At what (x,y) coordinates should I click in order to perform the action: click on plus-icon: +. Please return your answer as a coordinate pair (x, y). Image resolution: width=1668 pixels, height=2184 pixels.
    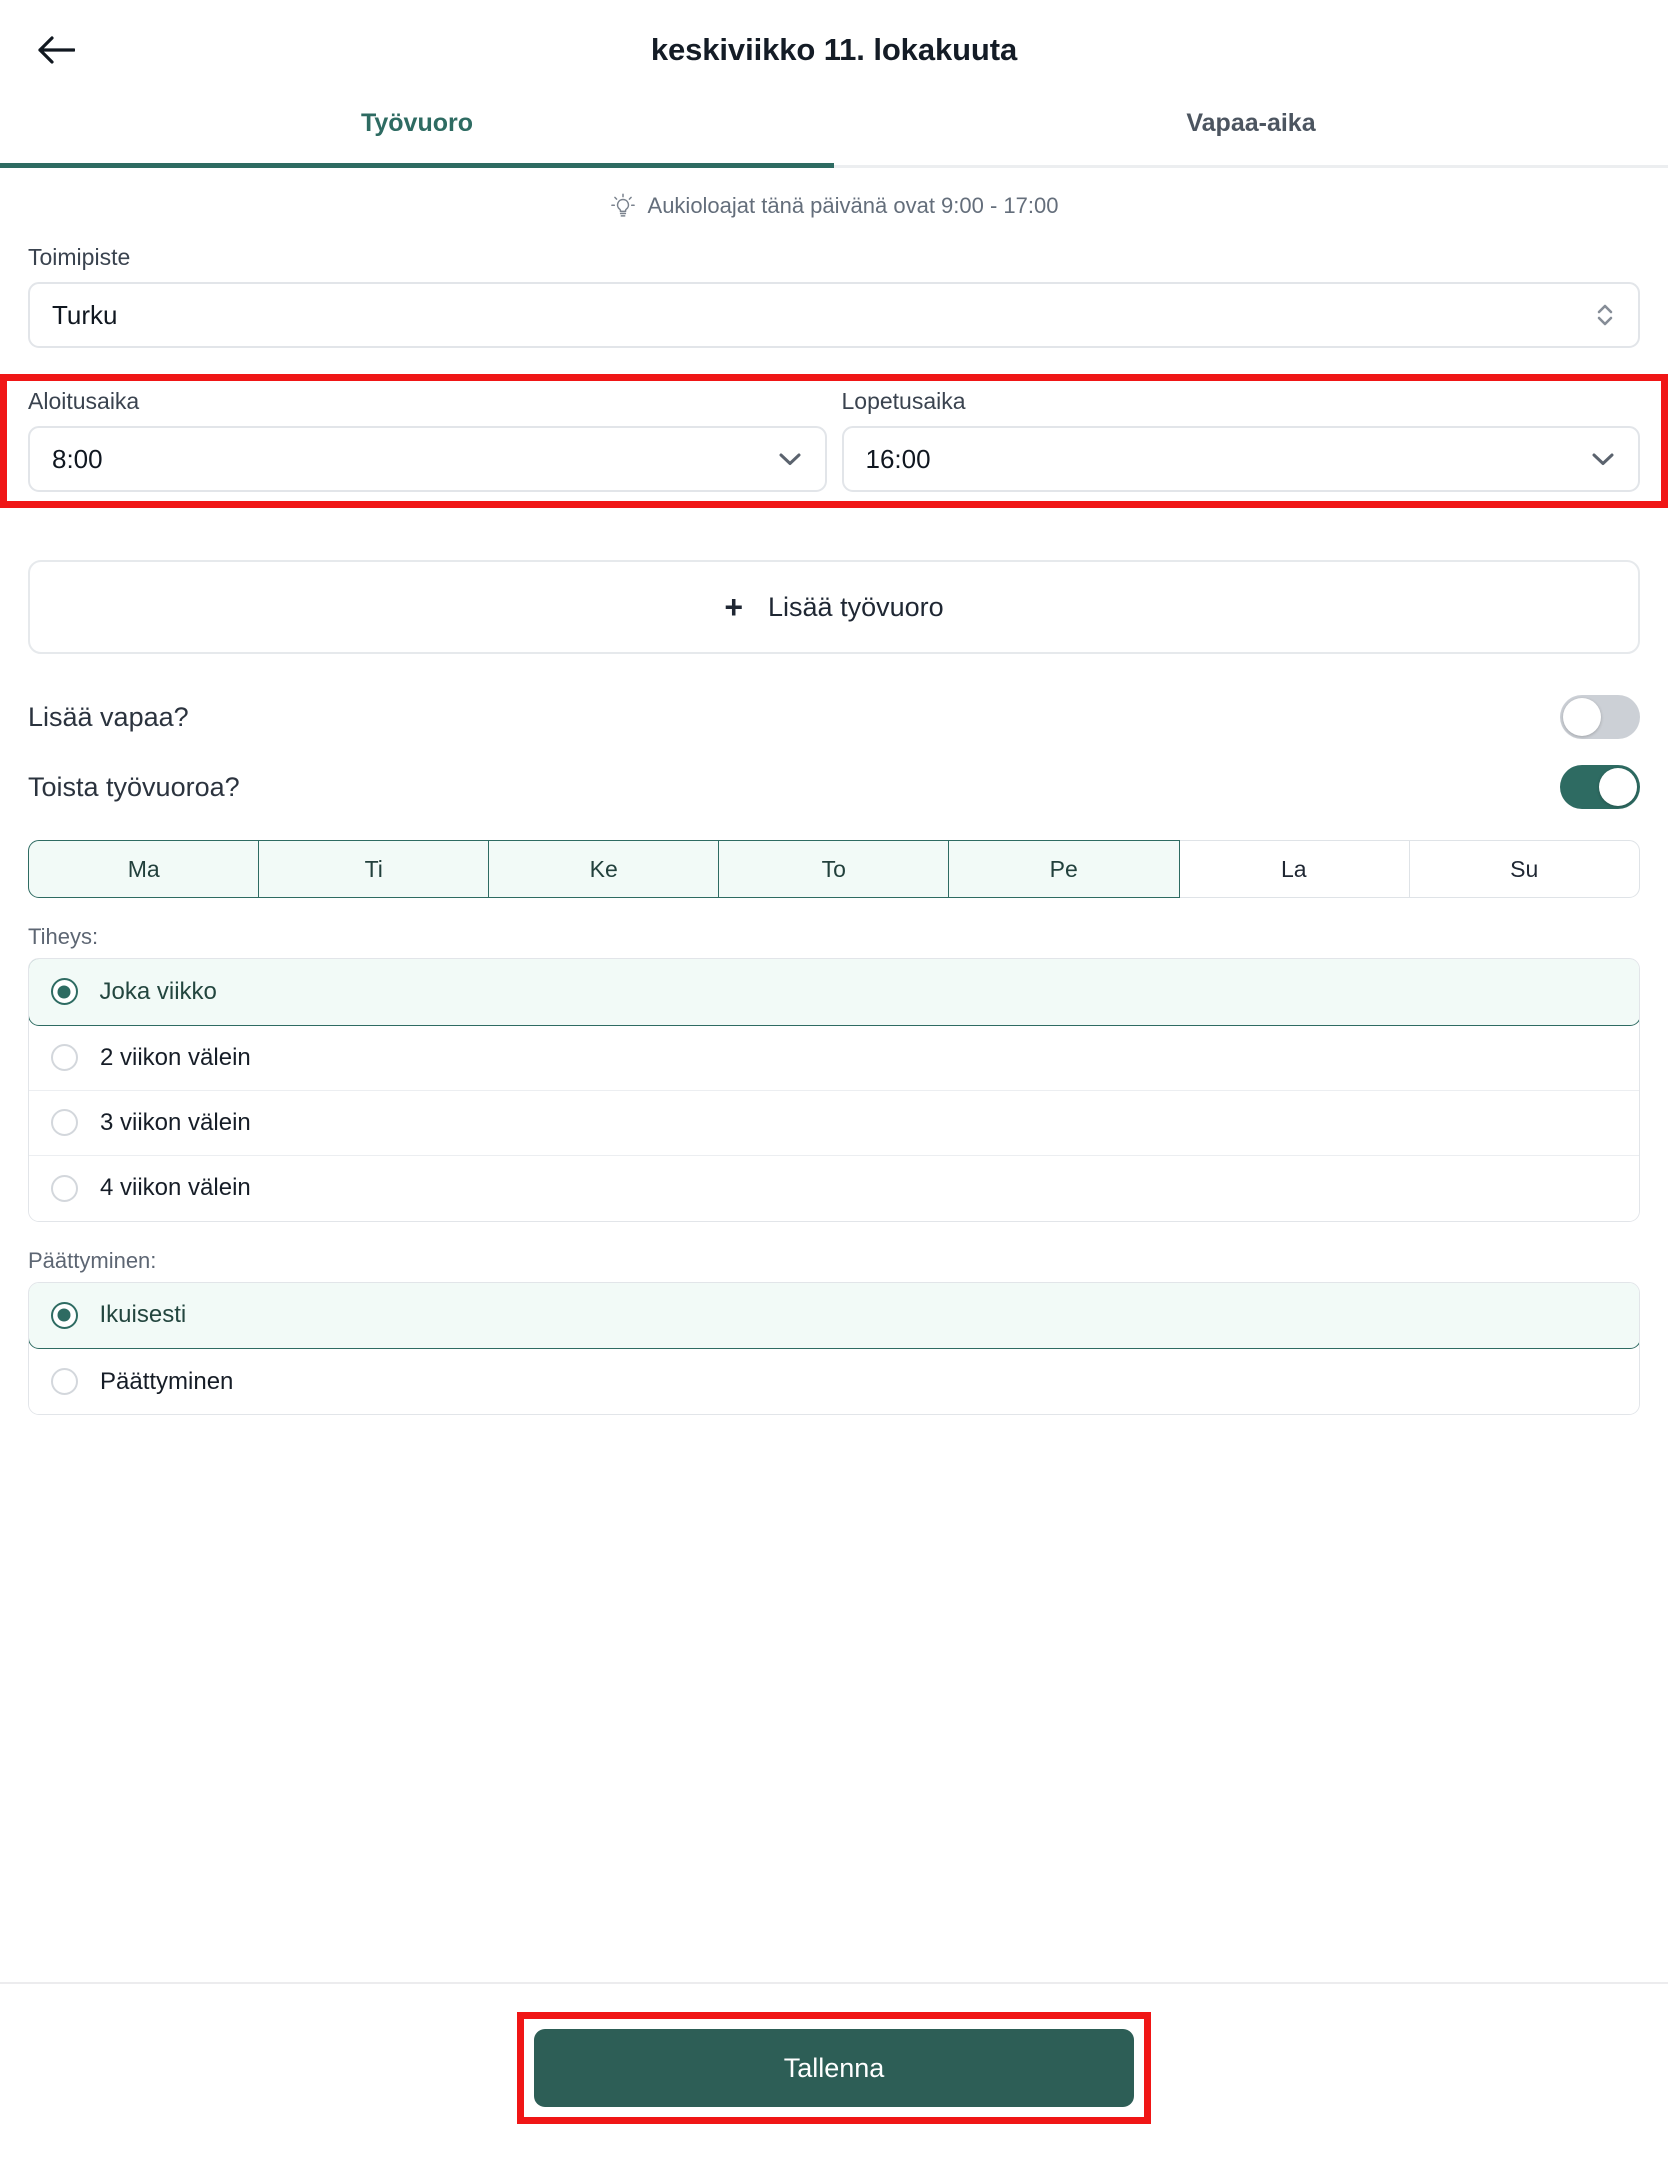
    Looking at the image, I should click on (734, 607).